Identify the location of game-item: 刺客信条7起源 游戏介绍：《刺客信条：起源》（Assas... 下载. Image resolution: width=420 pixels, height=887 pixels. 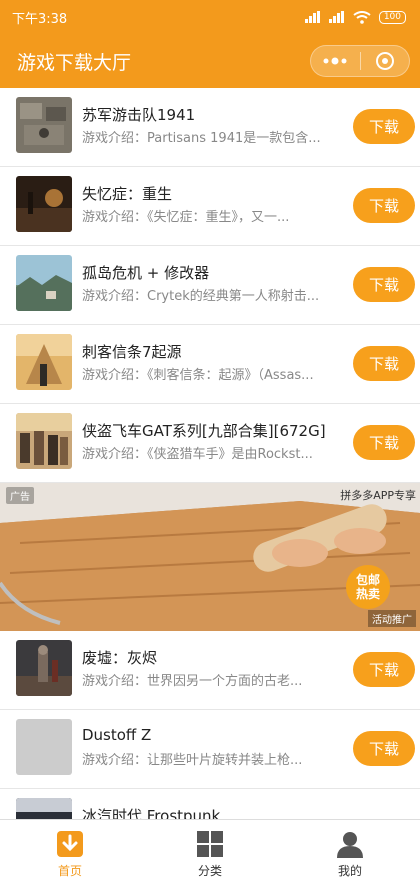
(210, 364).